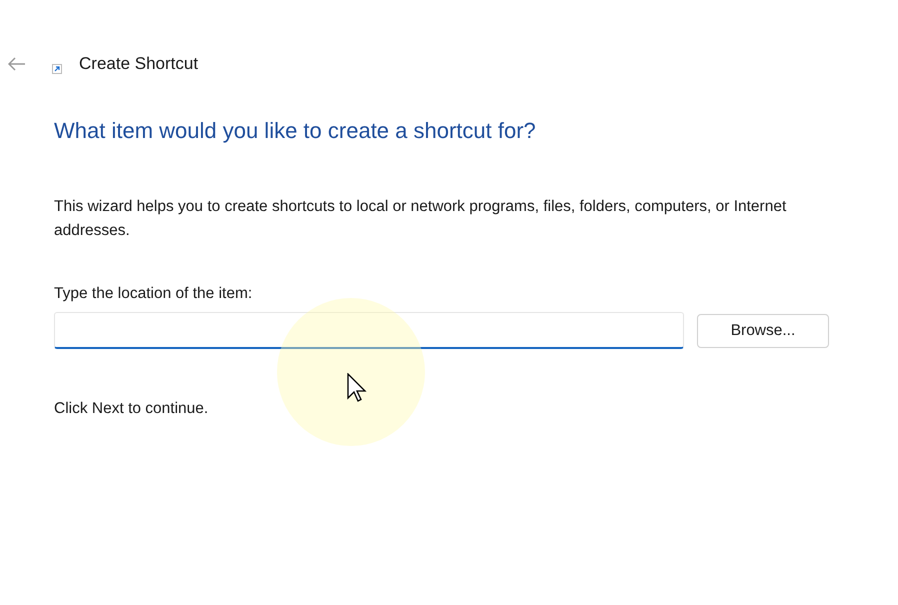 The width and height of the screenshot is (898, 605). I want to click on continue-hint: Click Next to continue., so click(132, 409).